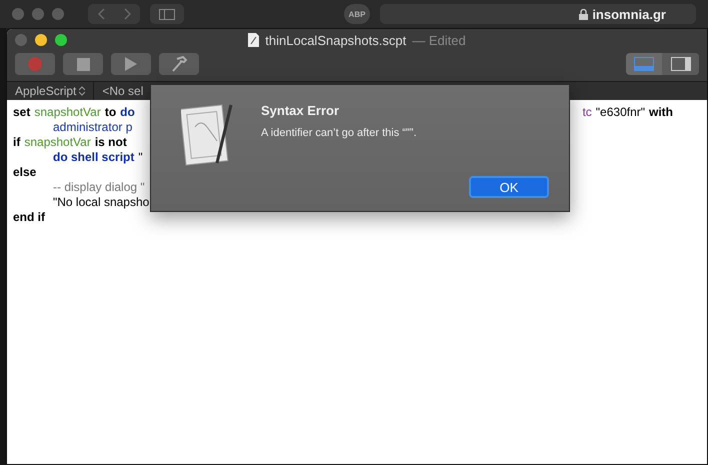  I want to click on stop-button, so click(83, 64).